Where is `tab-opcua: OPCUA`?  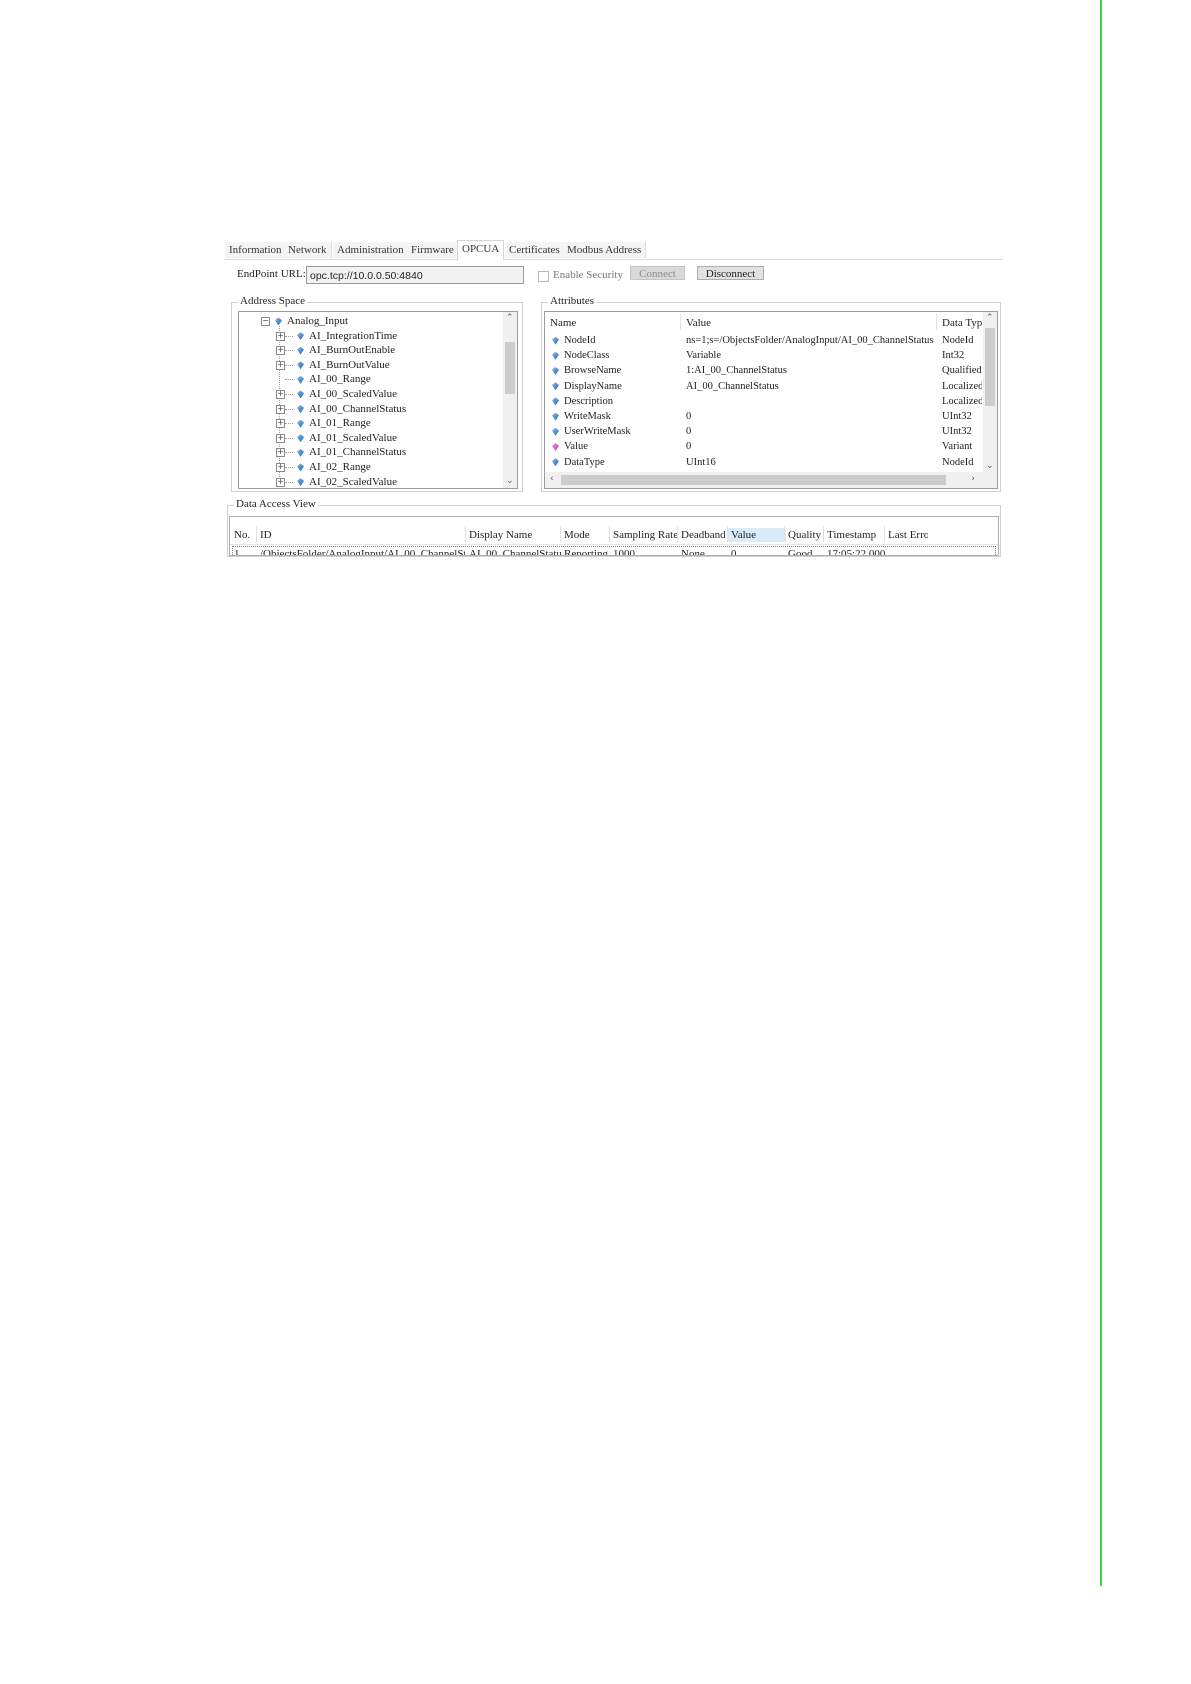
tab-opcua: OPCUA is located at coordinates (481, 250).